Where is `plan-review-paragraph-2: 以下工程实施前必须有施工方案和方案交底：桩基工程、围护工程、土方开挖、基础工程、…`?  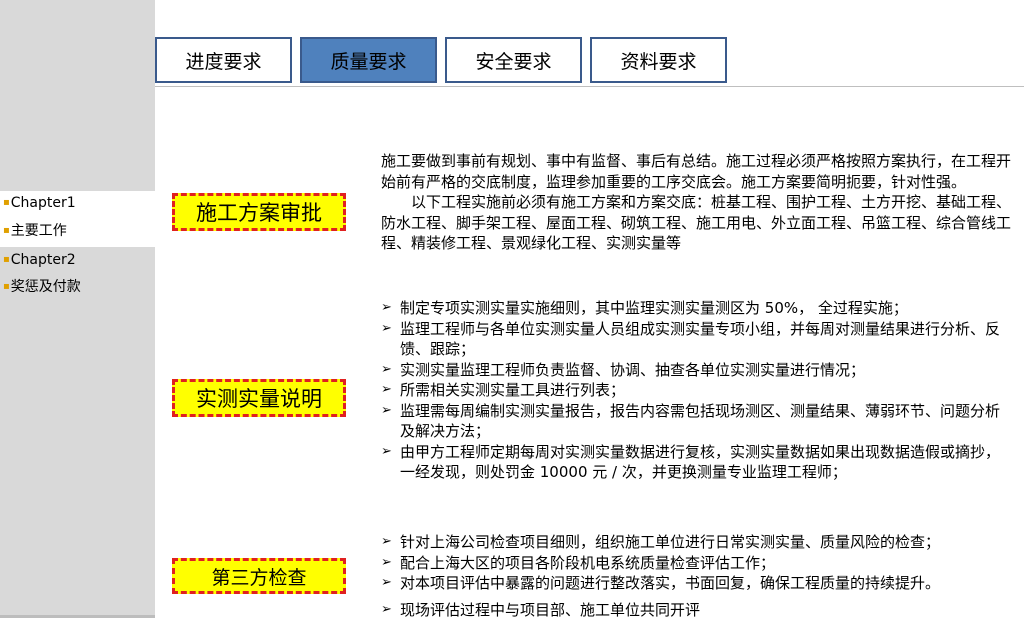
plan-review-paragraph-2: 以下工程实施前必须有施工方案和方案交底：桩基工程、围护工程、土方开挖、基础工程、… is located at coordinates (696, 222).